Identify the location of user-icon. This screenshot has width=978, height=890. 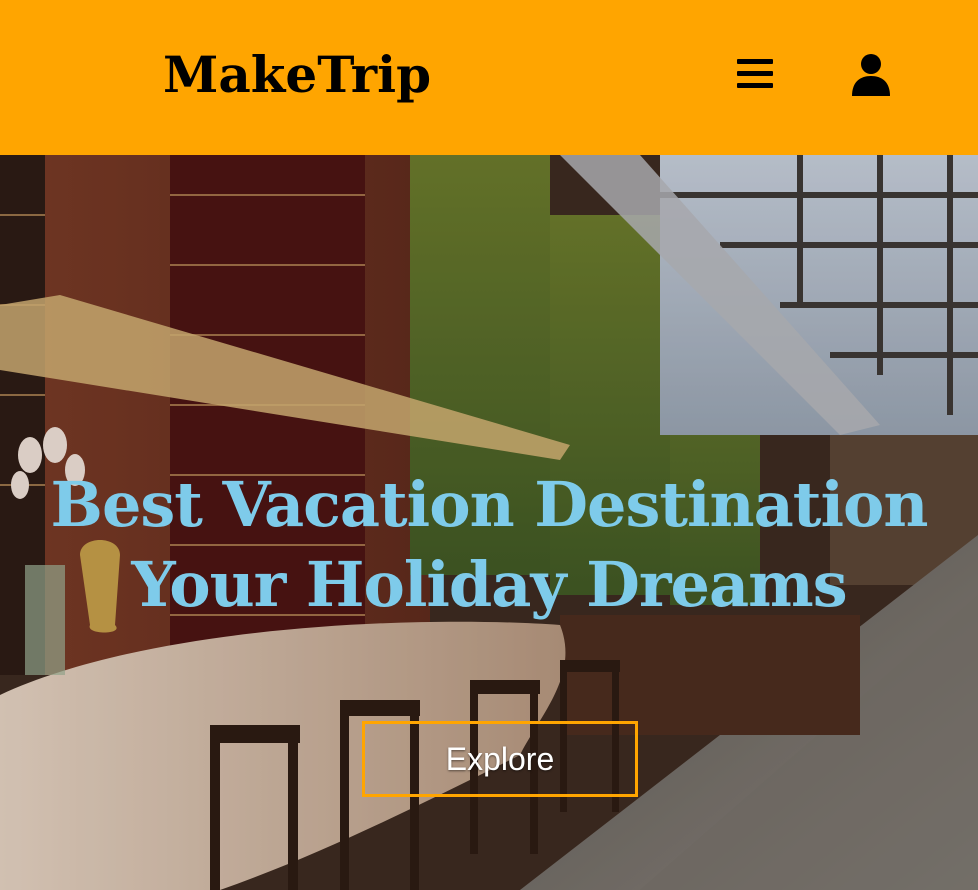
(871, 74).